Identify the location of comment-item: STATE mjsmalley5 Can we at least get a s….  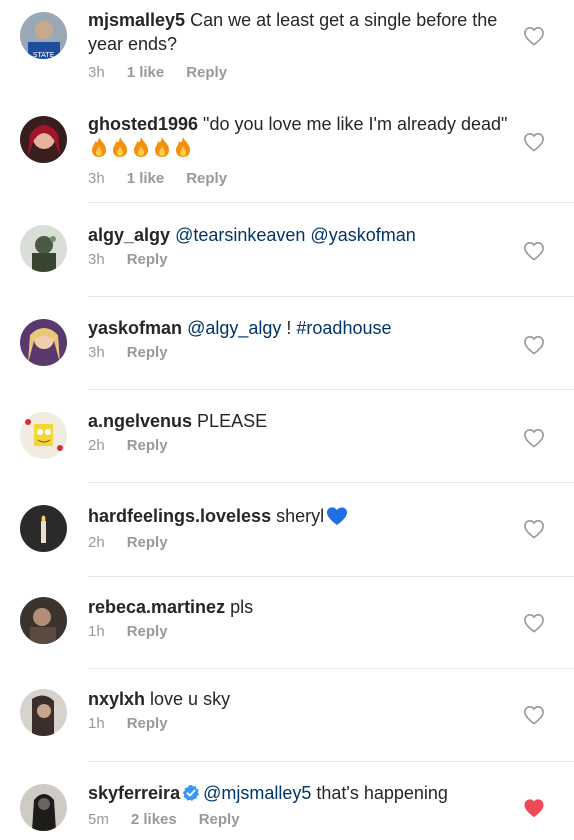
(287, 46).